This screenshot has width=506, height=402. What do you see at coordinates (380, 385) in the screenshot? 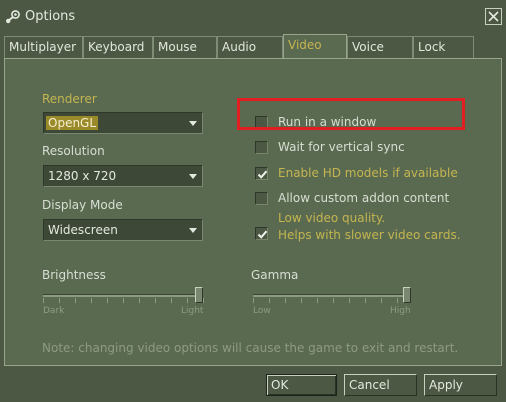
I see `cancel-button: Cancel` at bounding box center [380, 385].